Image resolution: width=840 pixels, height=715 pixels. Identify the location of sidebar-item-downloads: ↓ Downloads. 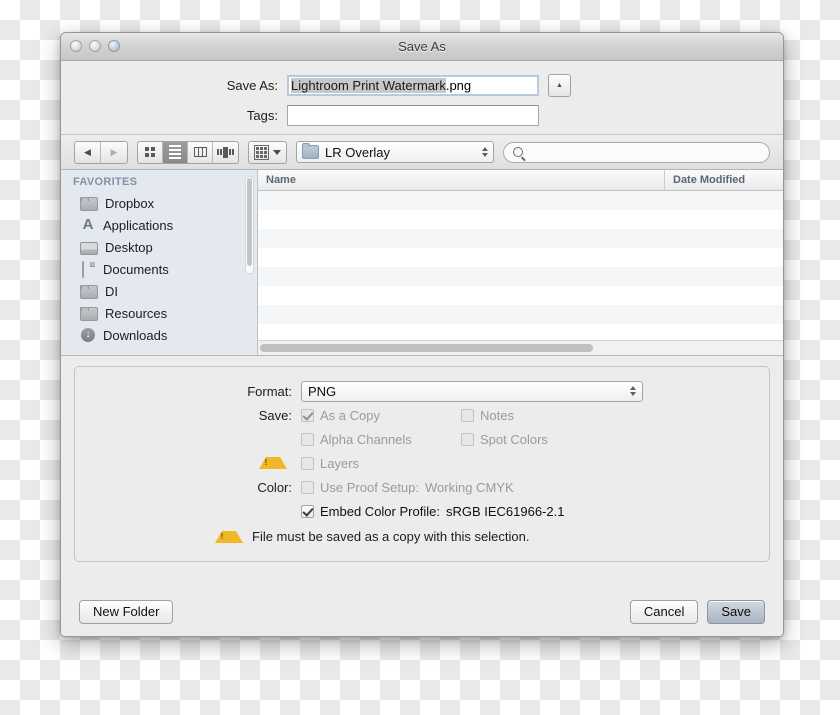
(159, 335).